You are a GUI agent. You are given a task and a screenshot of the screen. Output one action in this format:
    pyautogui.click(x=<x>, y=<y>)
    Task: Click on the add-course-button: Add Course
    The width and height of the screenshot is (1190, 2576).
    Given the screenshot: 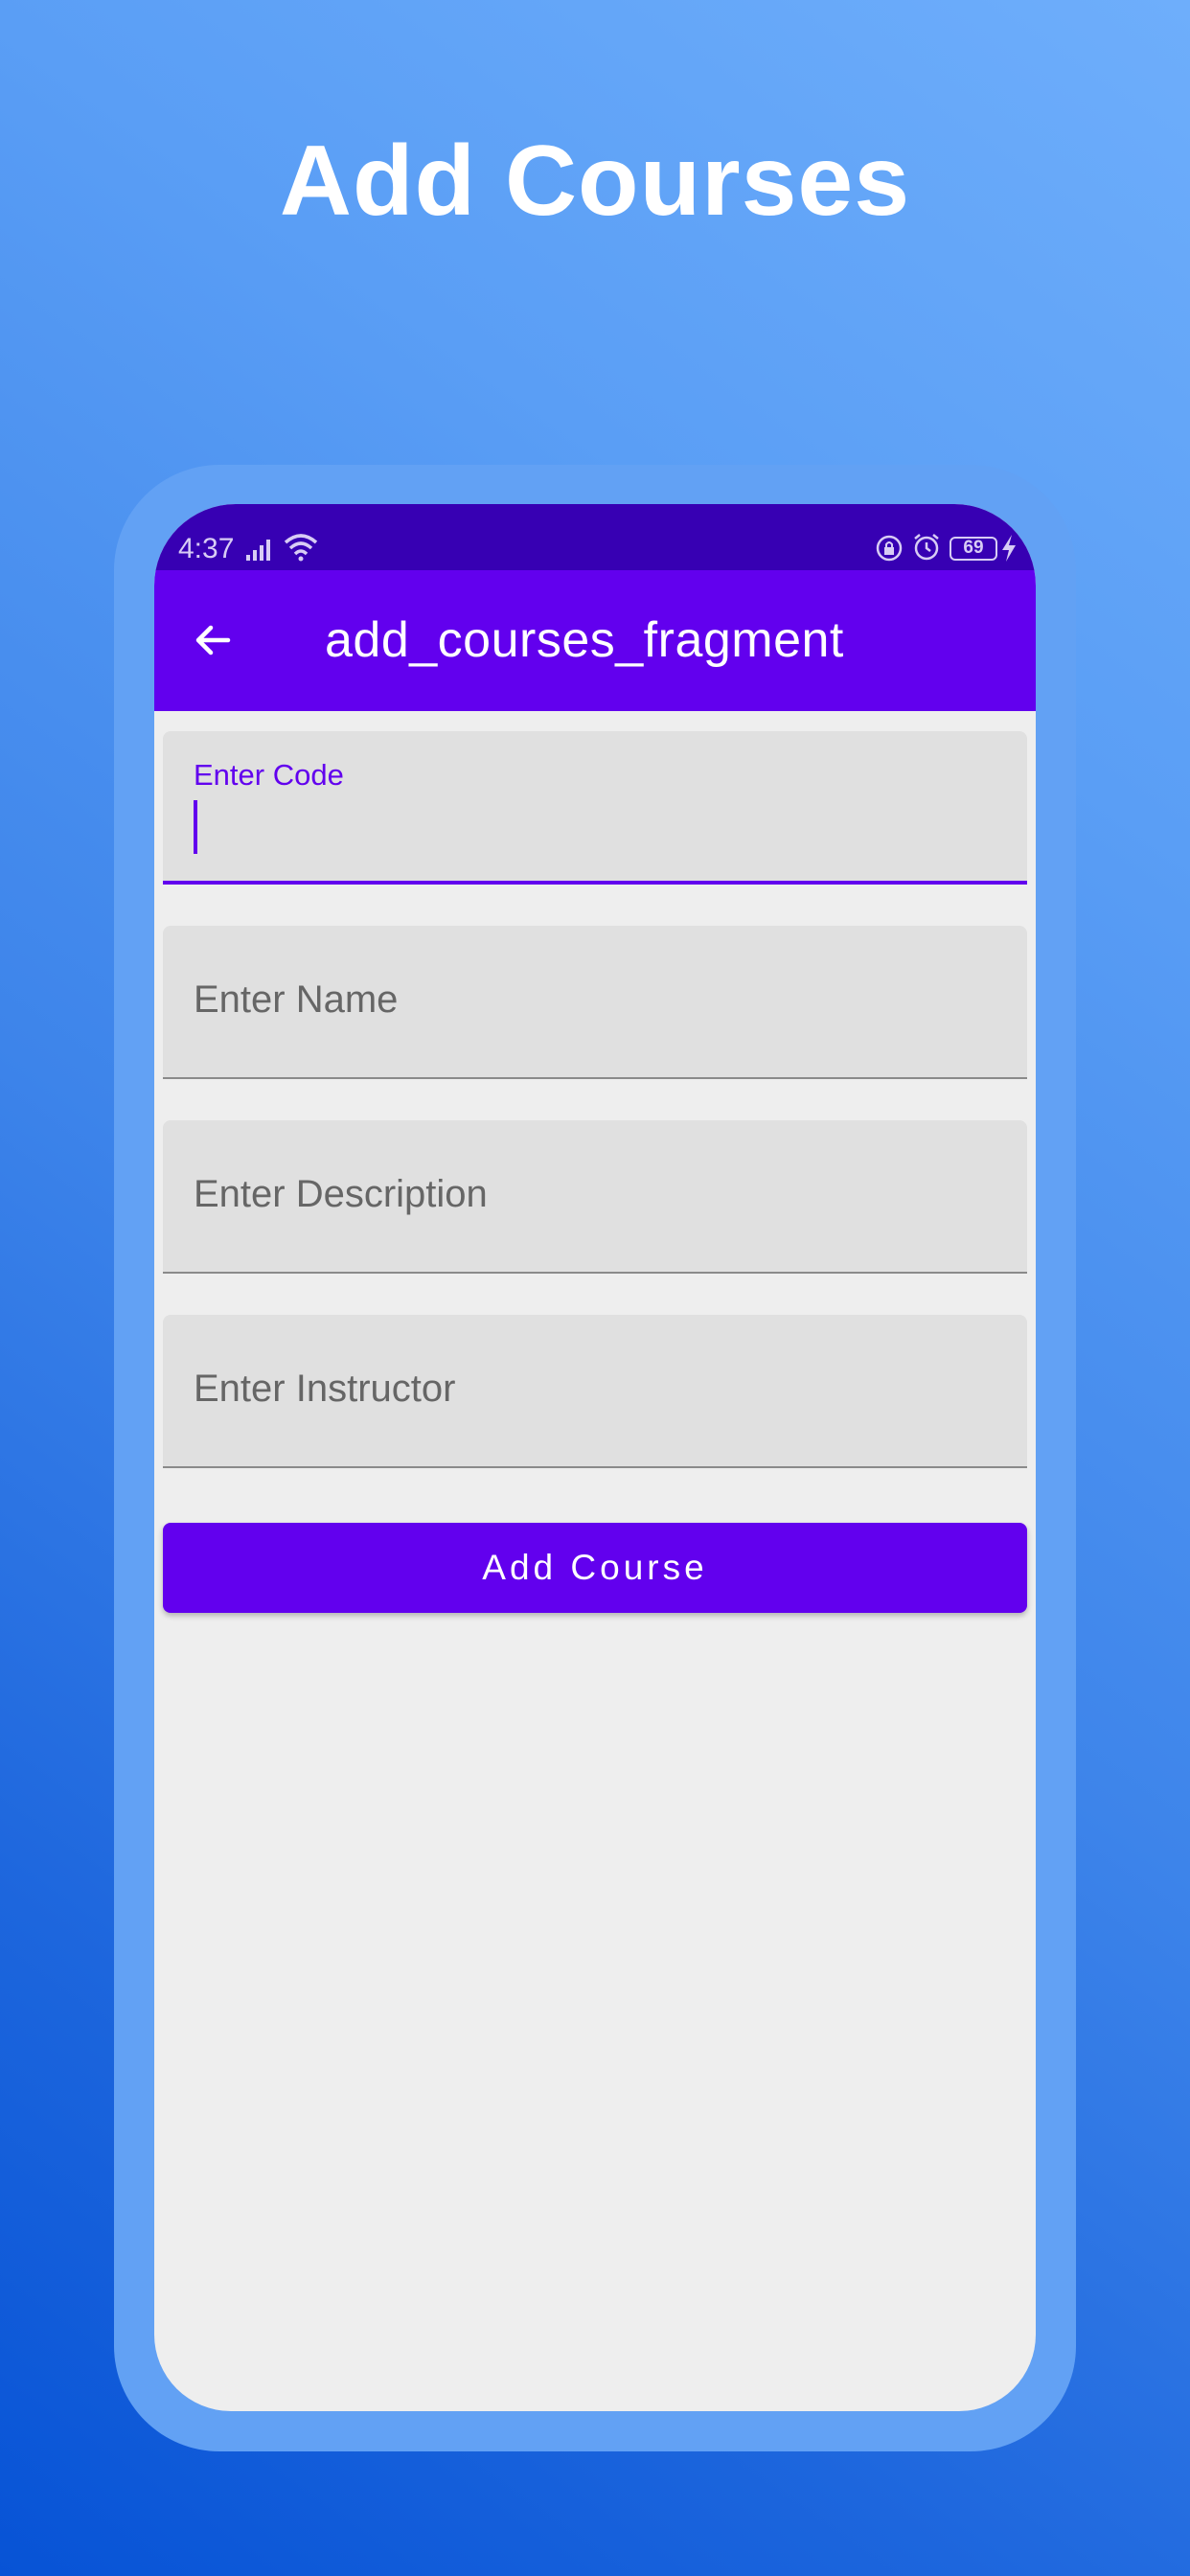 What is the action you would take?
    pyautogui.click(x=595, y=1568)
    